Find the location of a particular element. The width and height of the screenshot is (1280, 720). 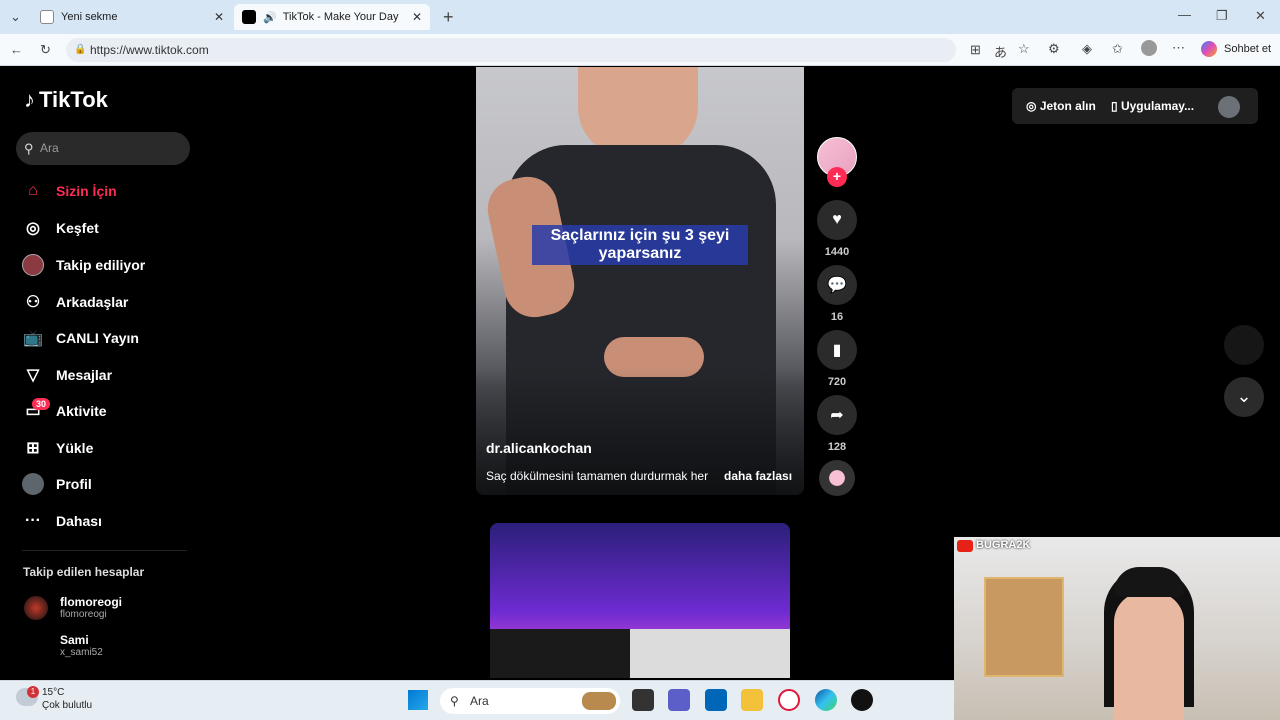

phone-icon: ▯ is located at coordinates (1114, 106).